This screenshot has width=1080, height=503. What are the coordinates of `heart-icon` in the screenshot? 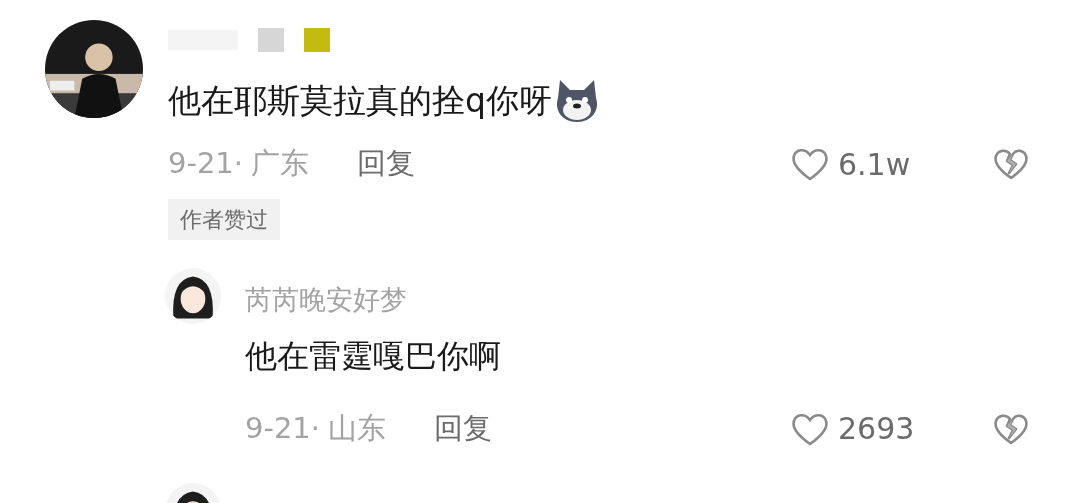 It's located at (810, 164).